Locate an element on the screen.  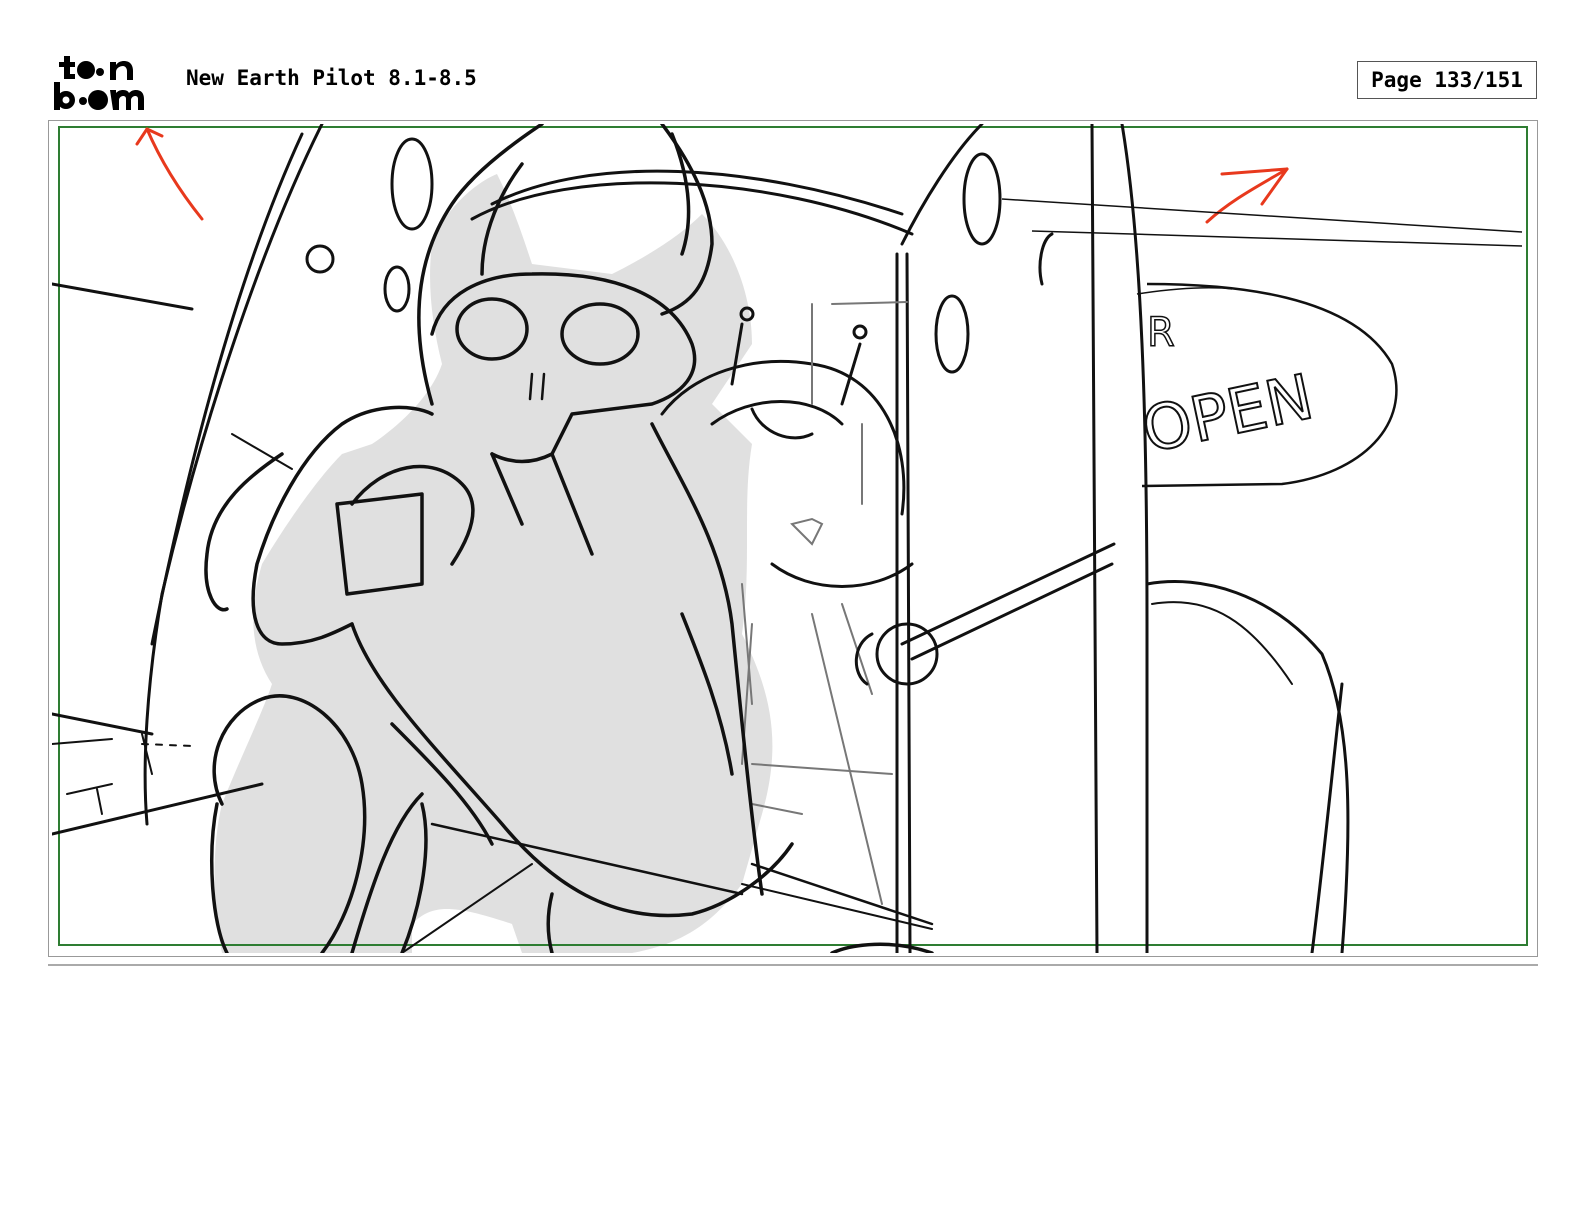
panel-divider is located at coordinates (793, 965).